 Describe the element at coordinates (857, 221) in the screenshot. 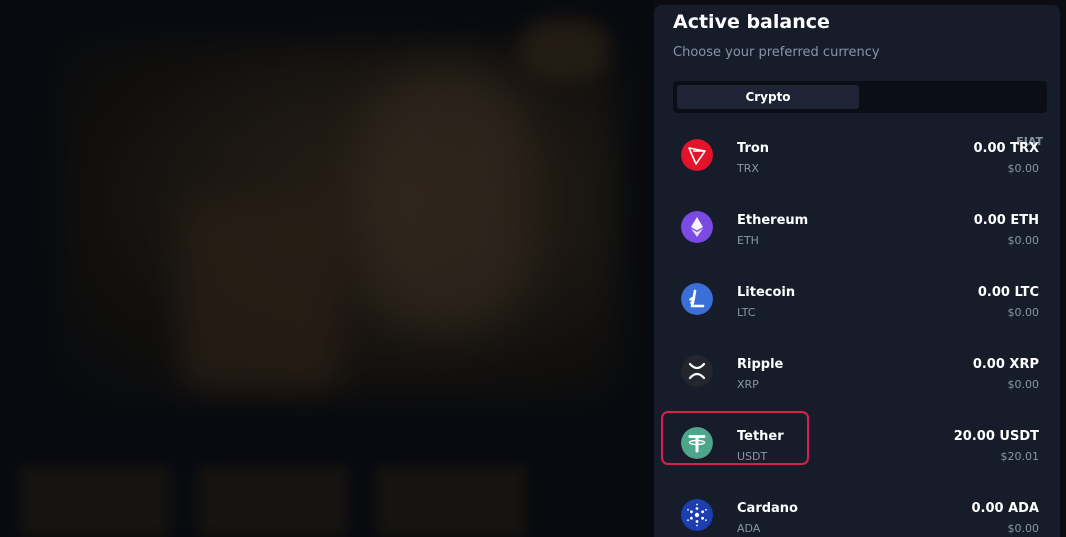

I see `currency-item-ethereum: Ethereum ETH 0.00 ETH $0.00` at that location.